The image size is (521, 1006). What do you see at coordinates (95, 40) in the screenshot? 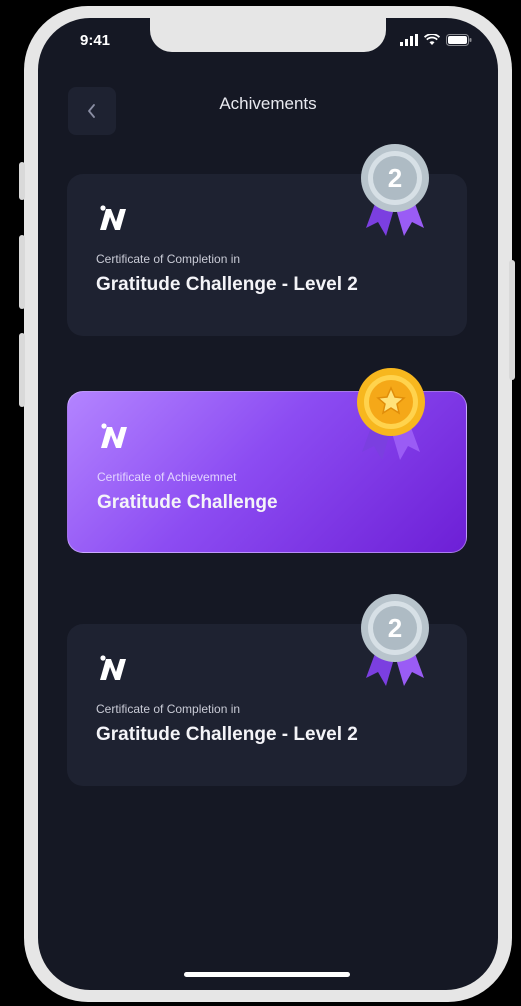
I see `status-time: 9:41` at bounding box center [95, 40].